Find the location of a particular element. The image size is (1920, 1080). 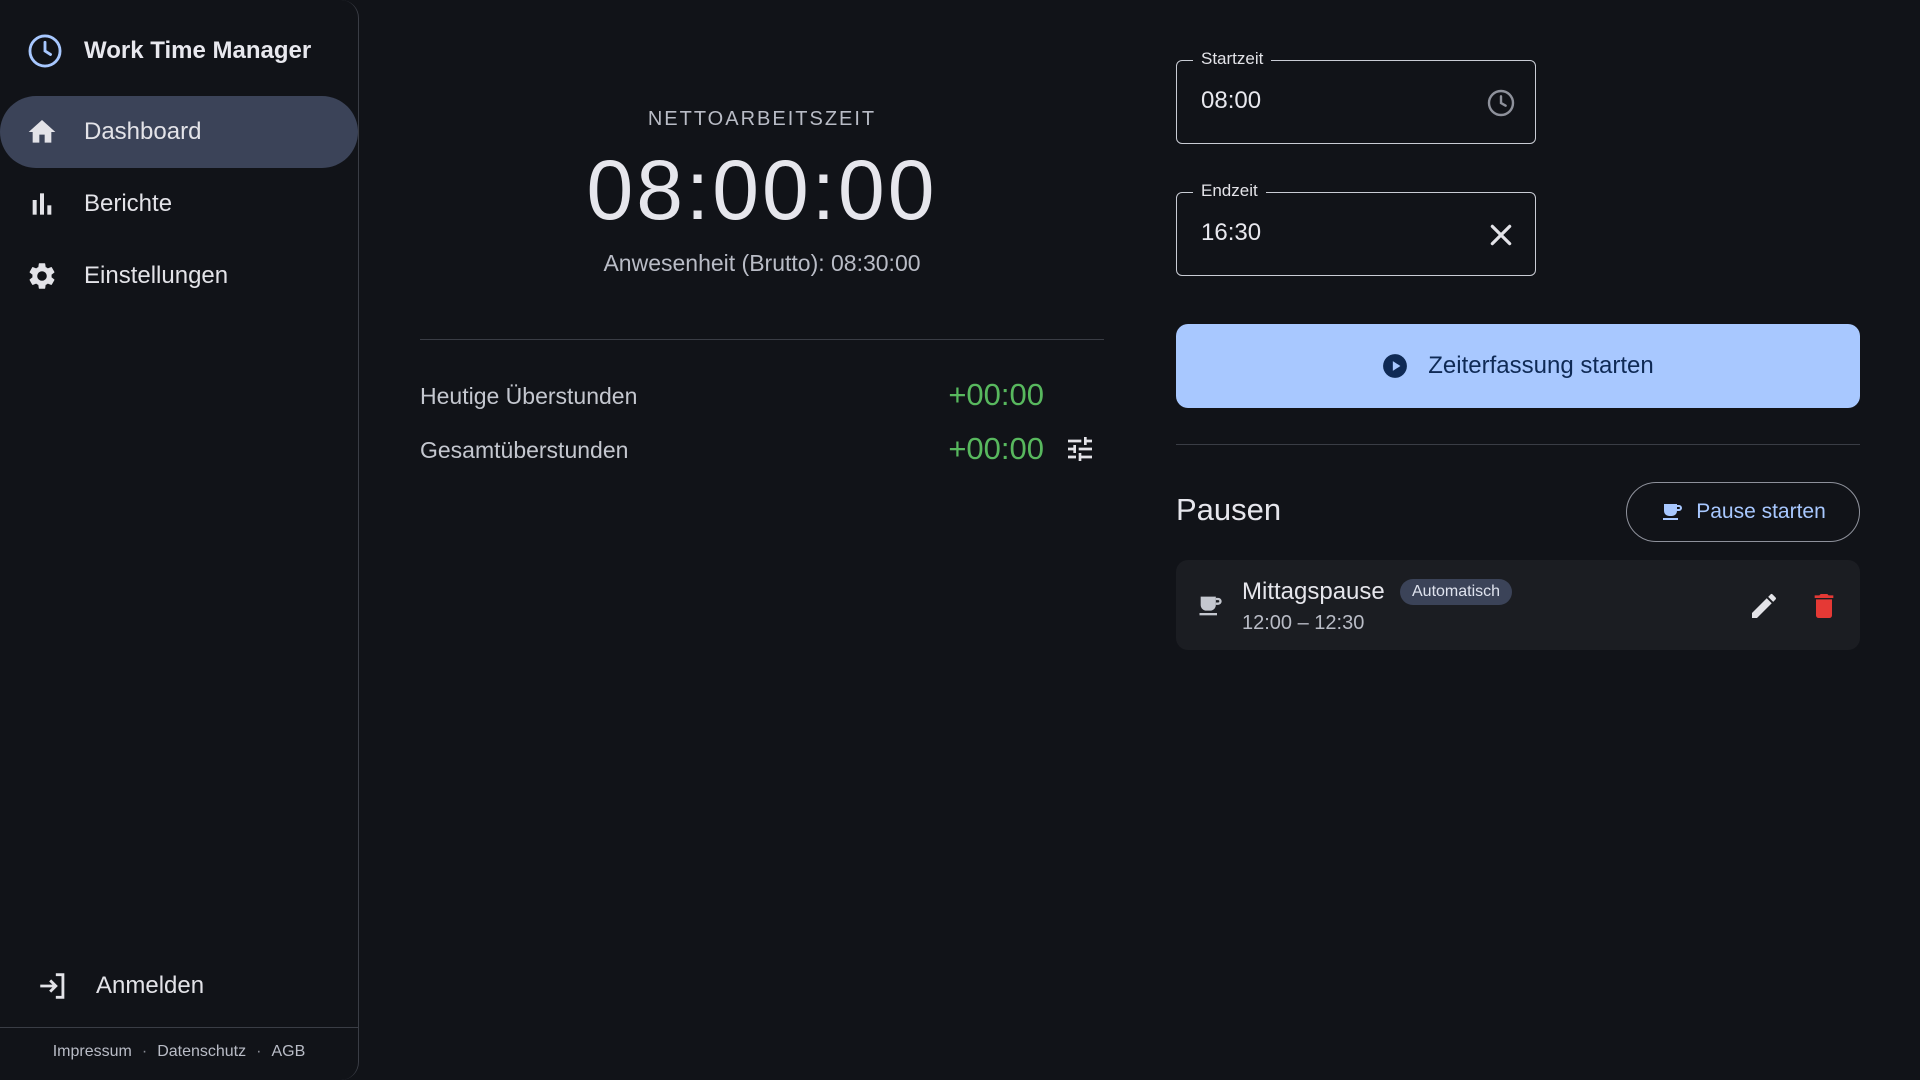

impressum-link: Impressum is located at coordinates (92, 1052).